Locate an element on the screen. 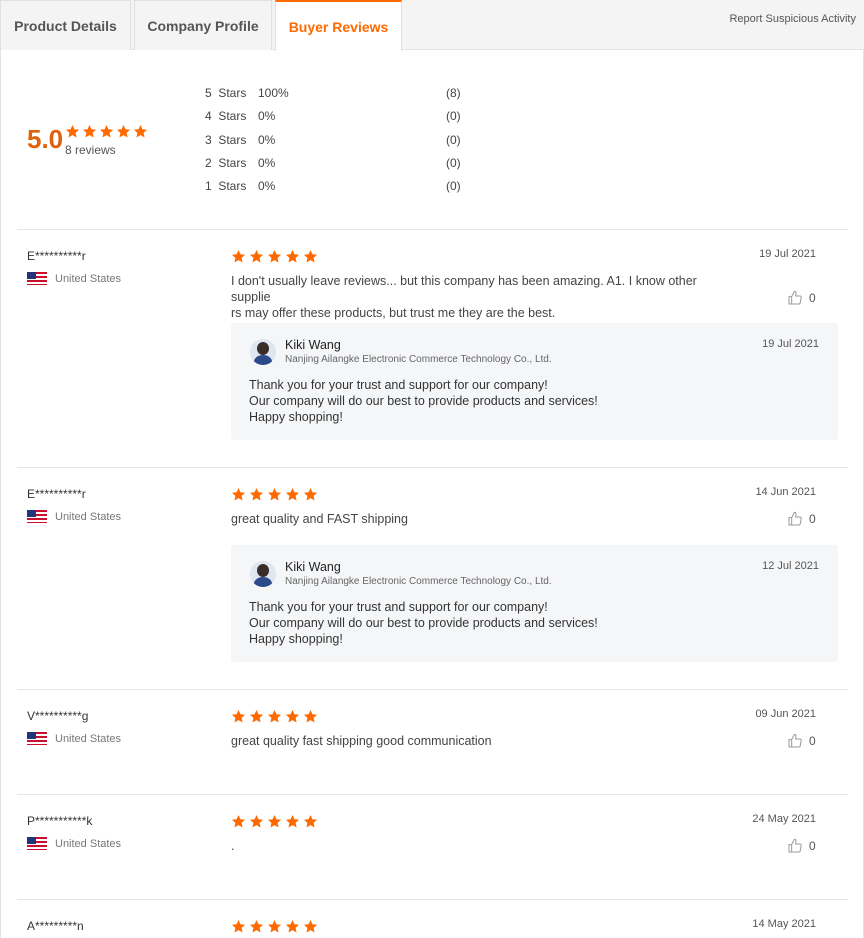 This screenshot has height=938, width=864. tab-product-details: Product Details is located at coordinates (65, 25).